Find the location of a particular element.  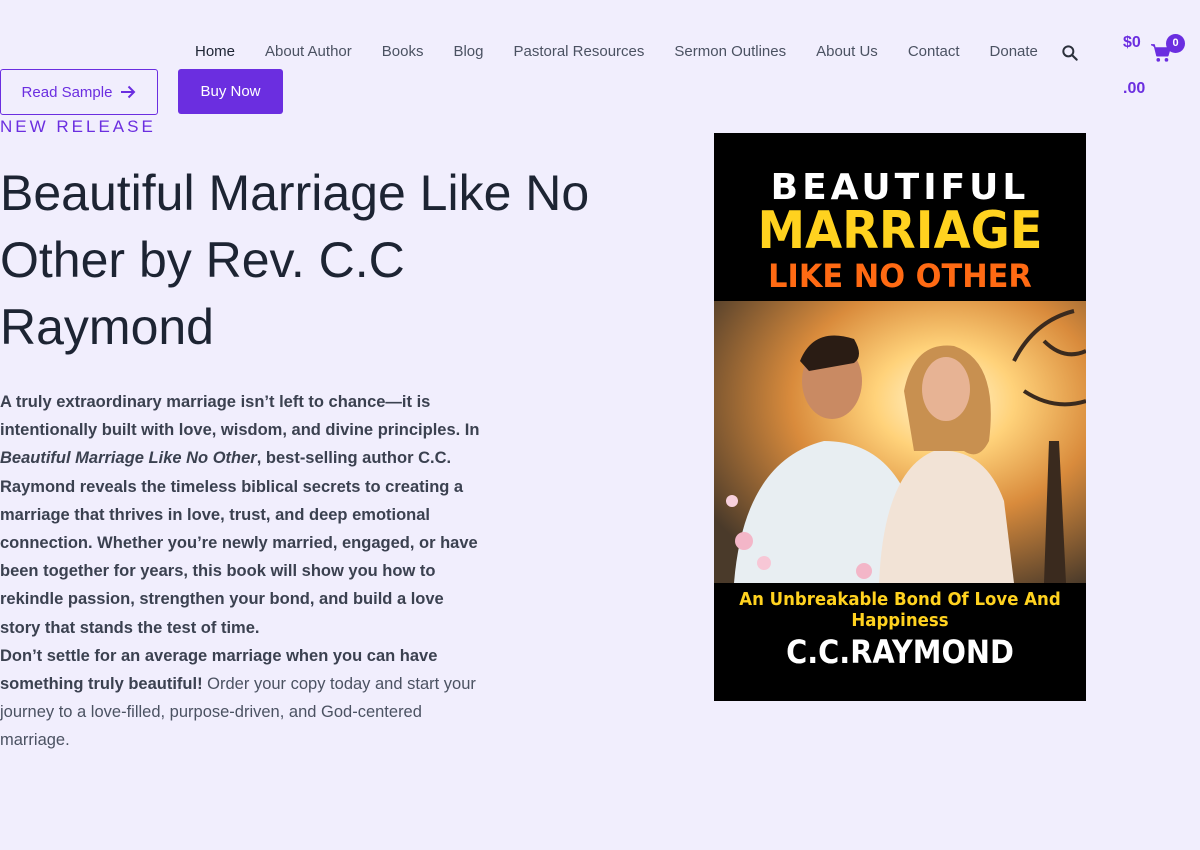

nav-item-pastoral-resources: Pastoral Resources is located at coordinates (578, 51).